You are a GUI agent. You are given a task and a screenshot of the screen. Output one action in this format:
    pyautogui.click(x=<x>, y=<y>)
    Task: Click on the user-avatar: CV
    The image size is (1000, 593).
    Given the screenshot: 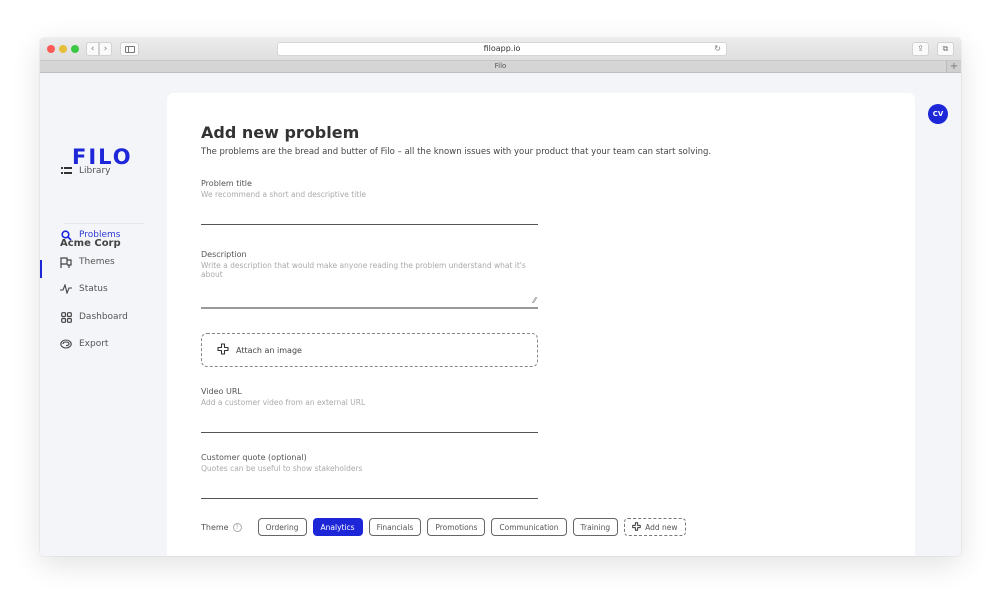 What is the action you would take?
    pyautogui.click(x=938, y=114)
    